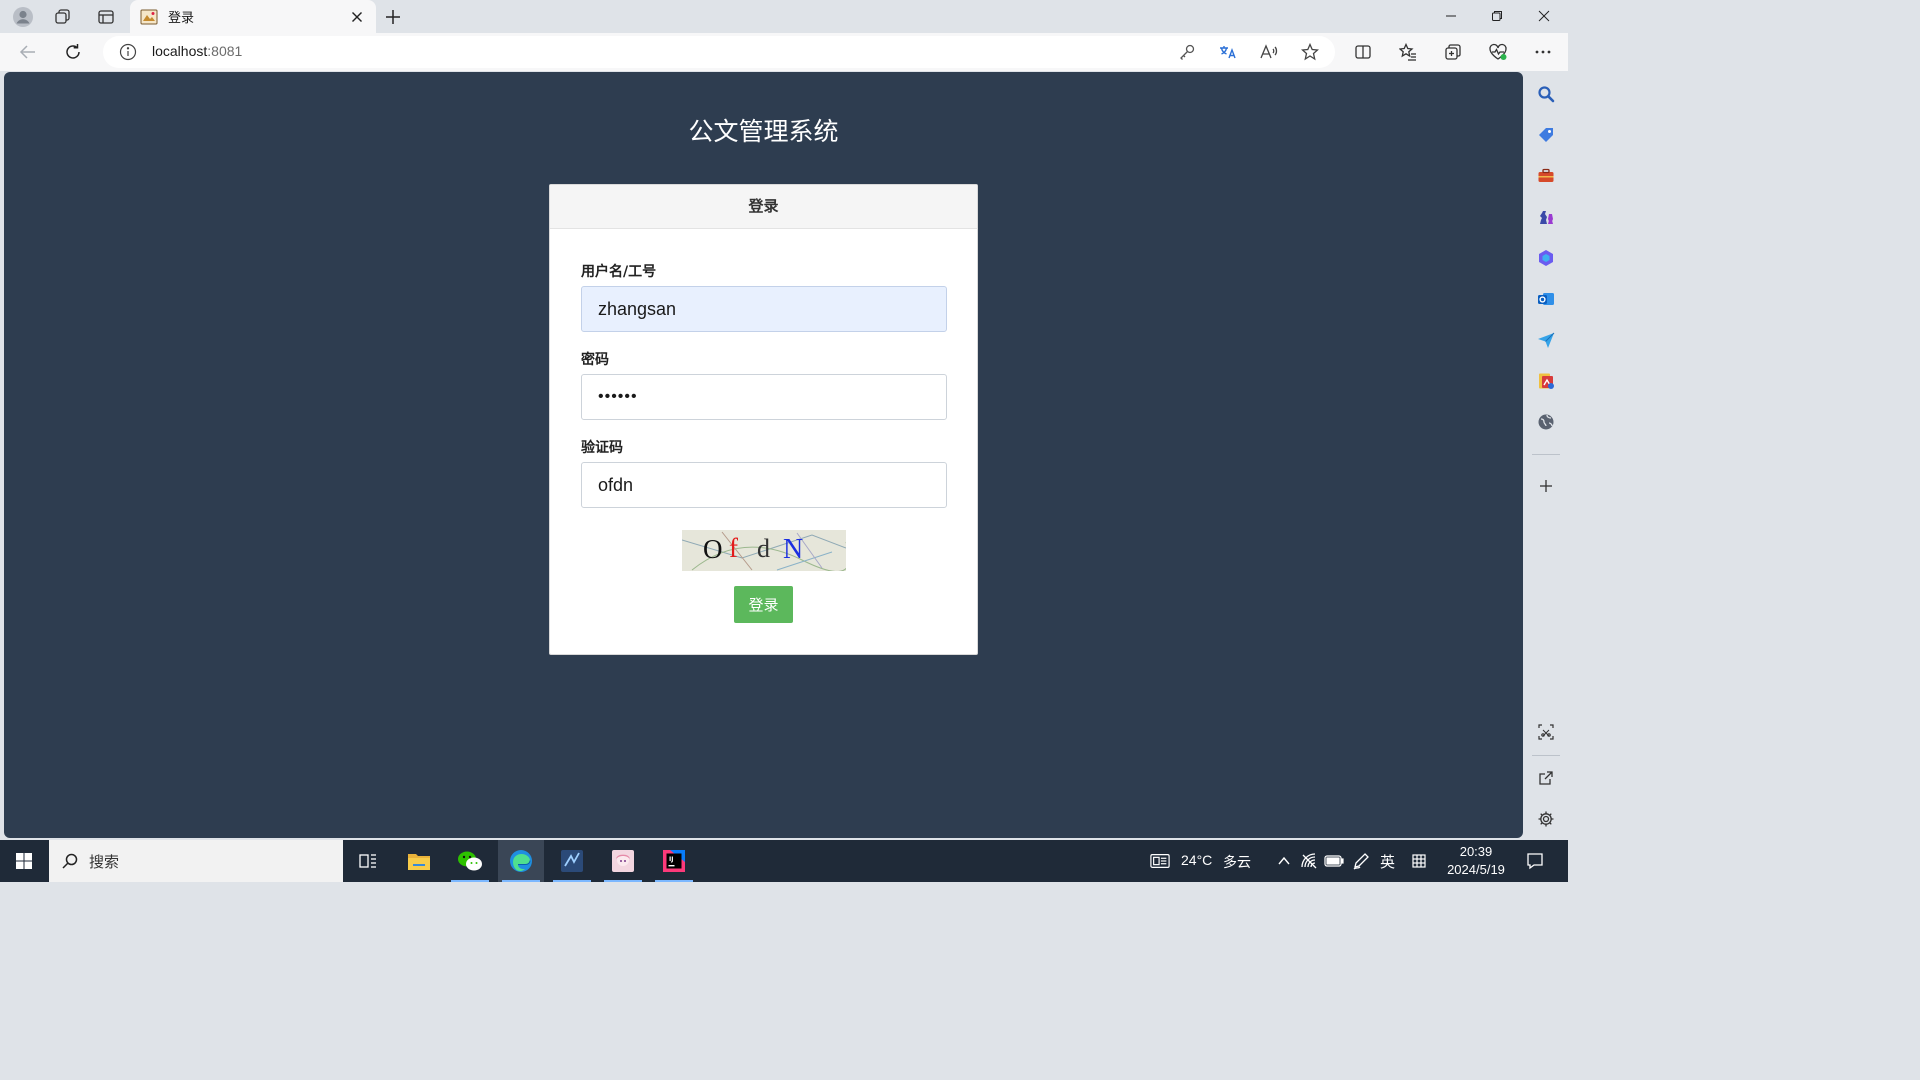 This screenshot has height=1080, width=1920. I want to click on taskbar-app-file-explorer, so click(419, 861).